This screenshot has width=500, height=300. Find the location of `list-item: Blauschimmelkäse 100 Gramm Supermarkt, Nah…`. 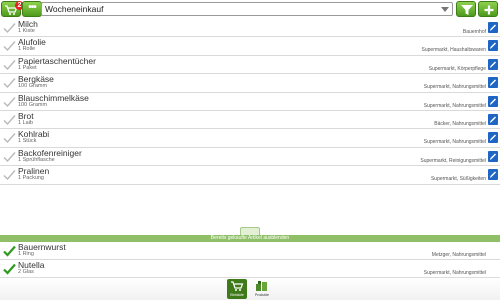

list-item: Blauschimmelkäse 100 Gramm Supermarkt, Nah… is located at coordinates (250, 102).